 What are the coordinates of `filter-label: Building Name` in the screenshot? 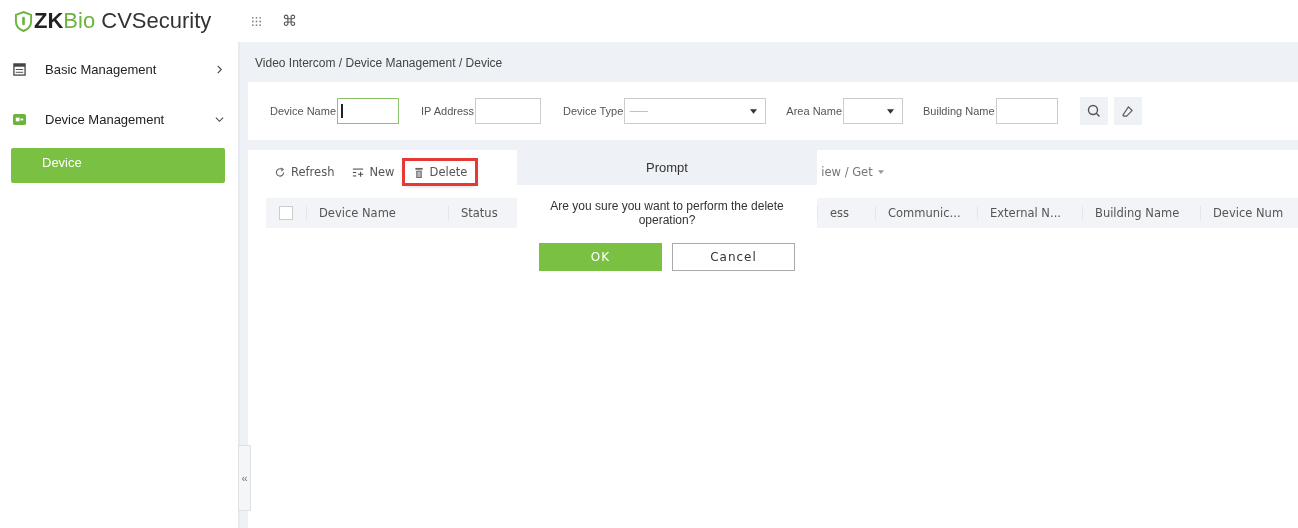 It's located at (959, 111).